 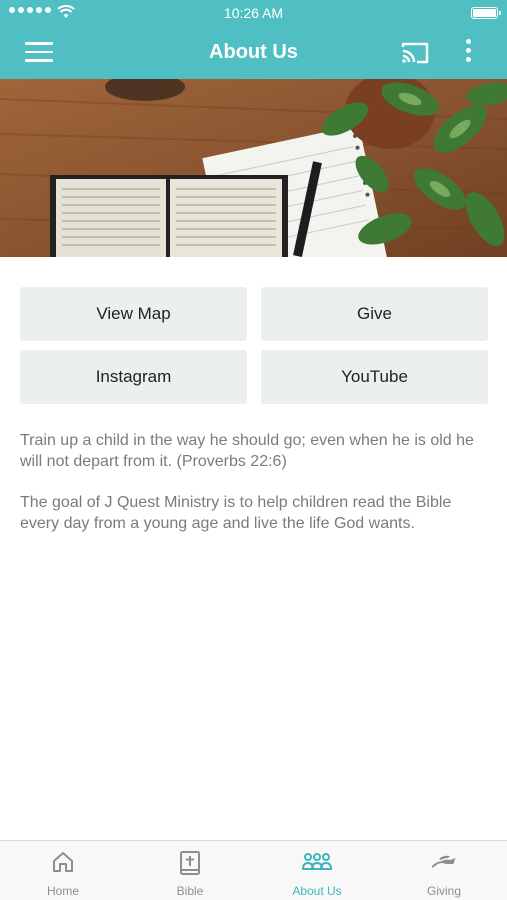 What do you see at coordinates (133, 314) in the screenshot?
I see `view-map-button: View Map` at bounding box center [133, 314].